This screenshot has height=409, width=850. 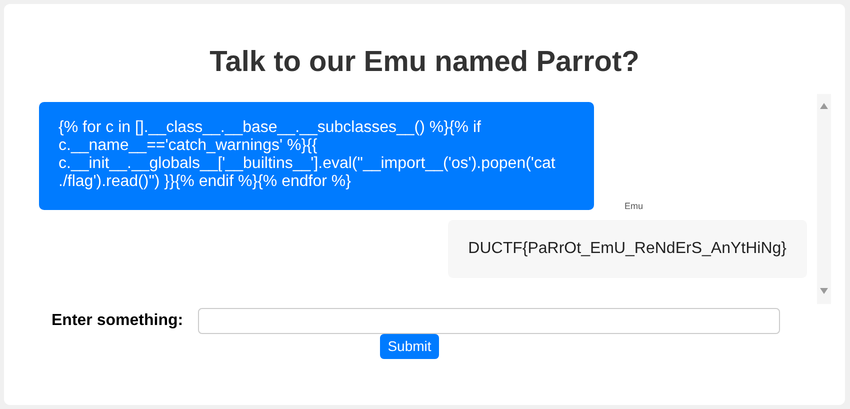 I want to click on input-field, so click(x=489, y=321).